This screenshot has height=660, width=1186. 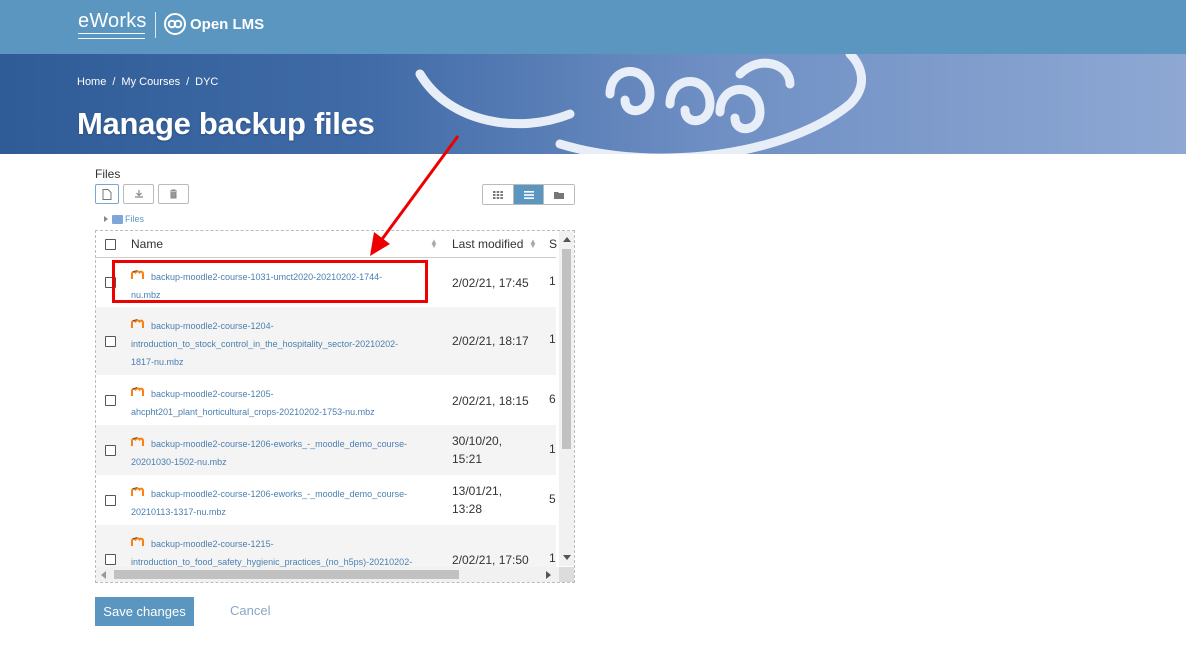 What do you see at coordinates (110, 244) in the screenshot?
I see `select-all-checkbox` at bounding box center [110, 244].